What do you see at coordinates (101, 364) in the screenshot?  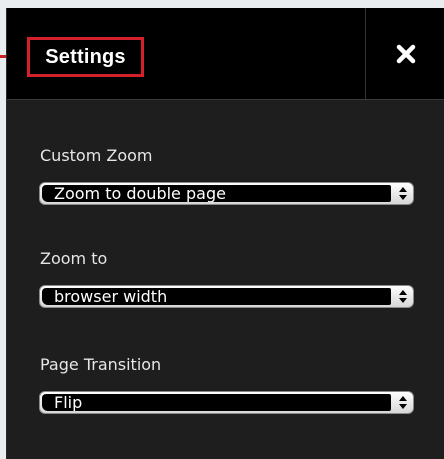 I see `page-transition-label: Page Transition` at bounding box center [101, 364].